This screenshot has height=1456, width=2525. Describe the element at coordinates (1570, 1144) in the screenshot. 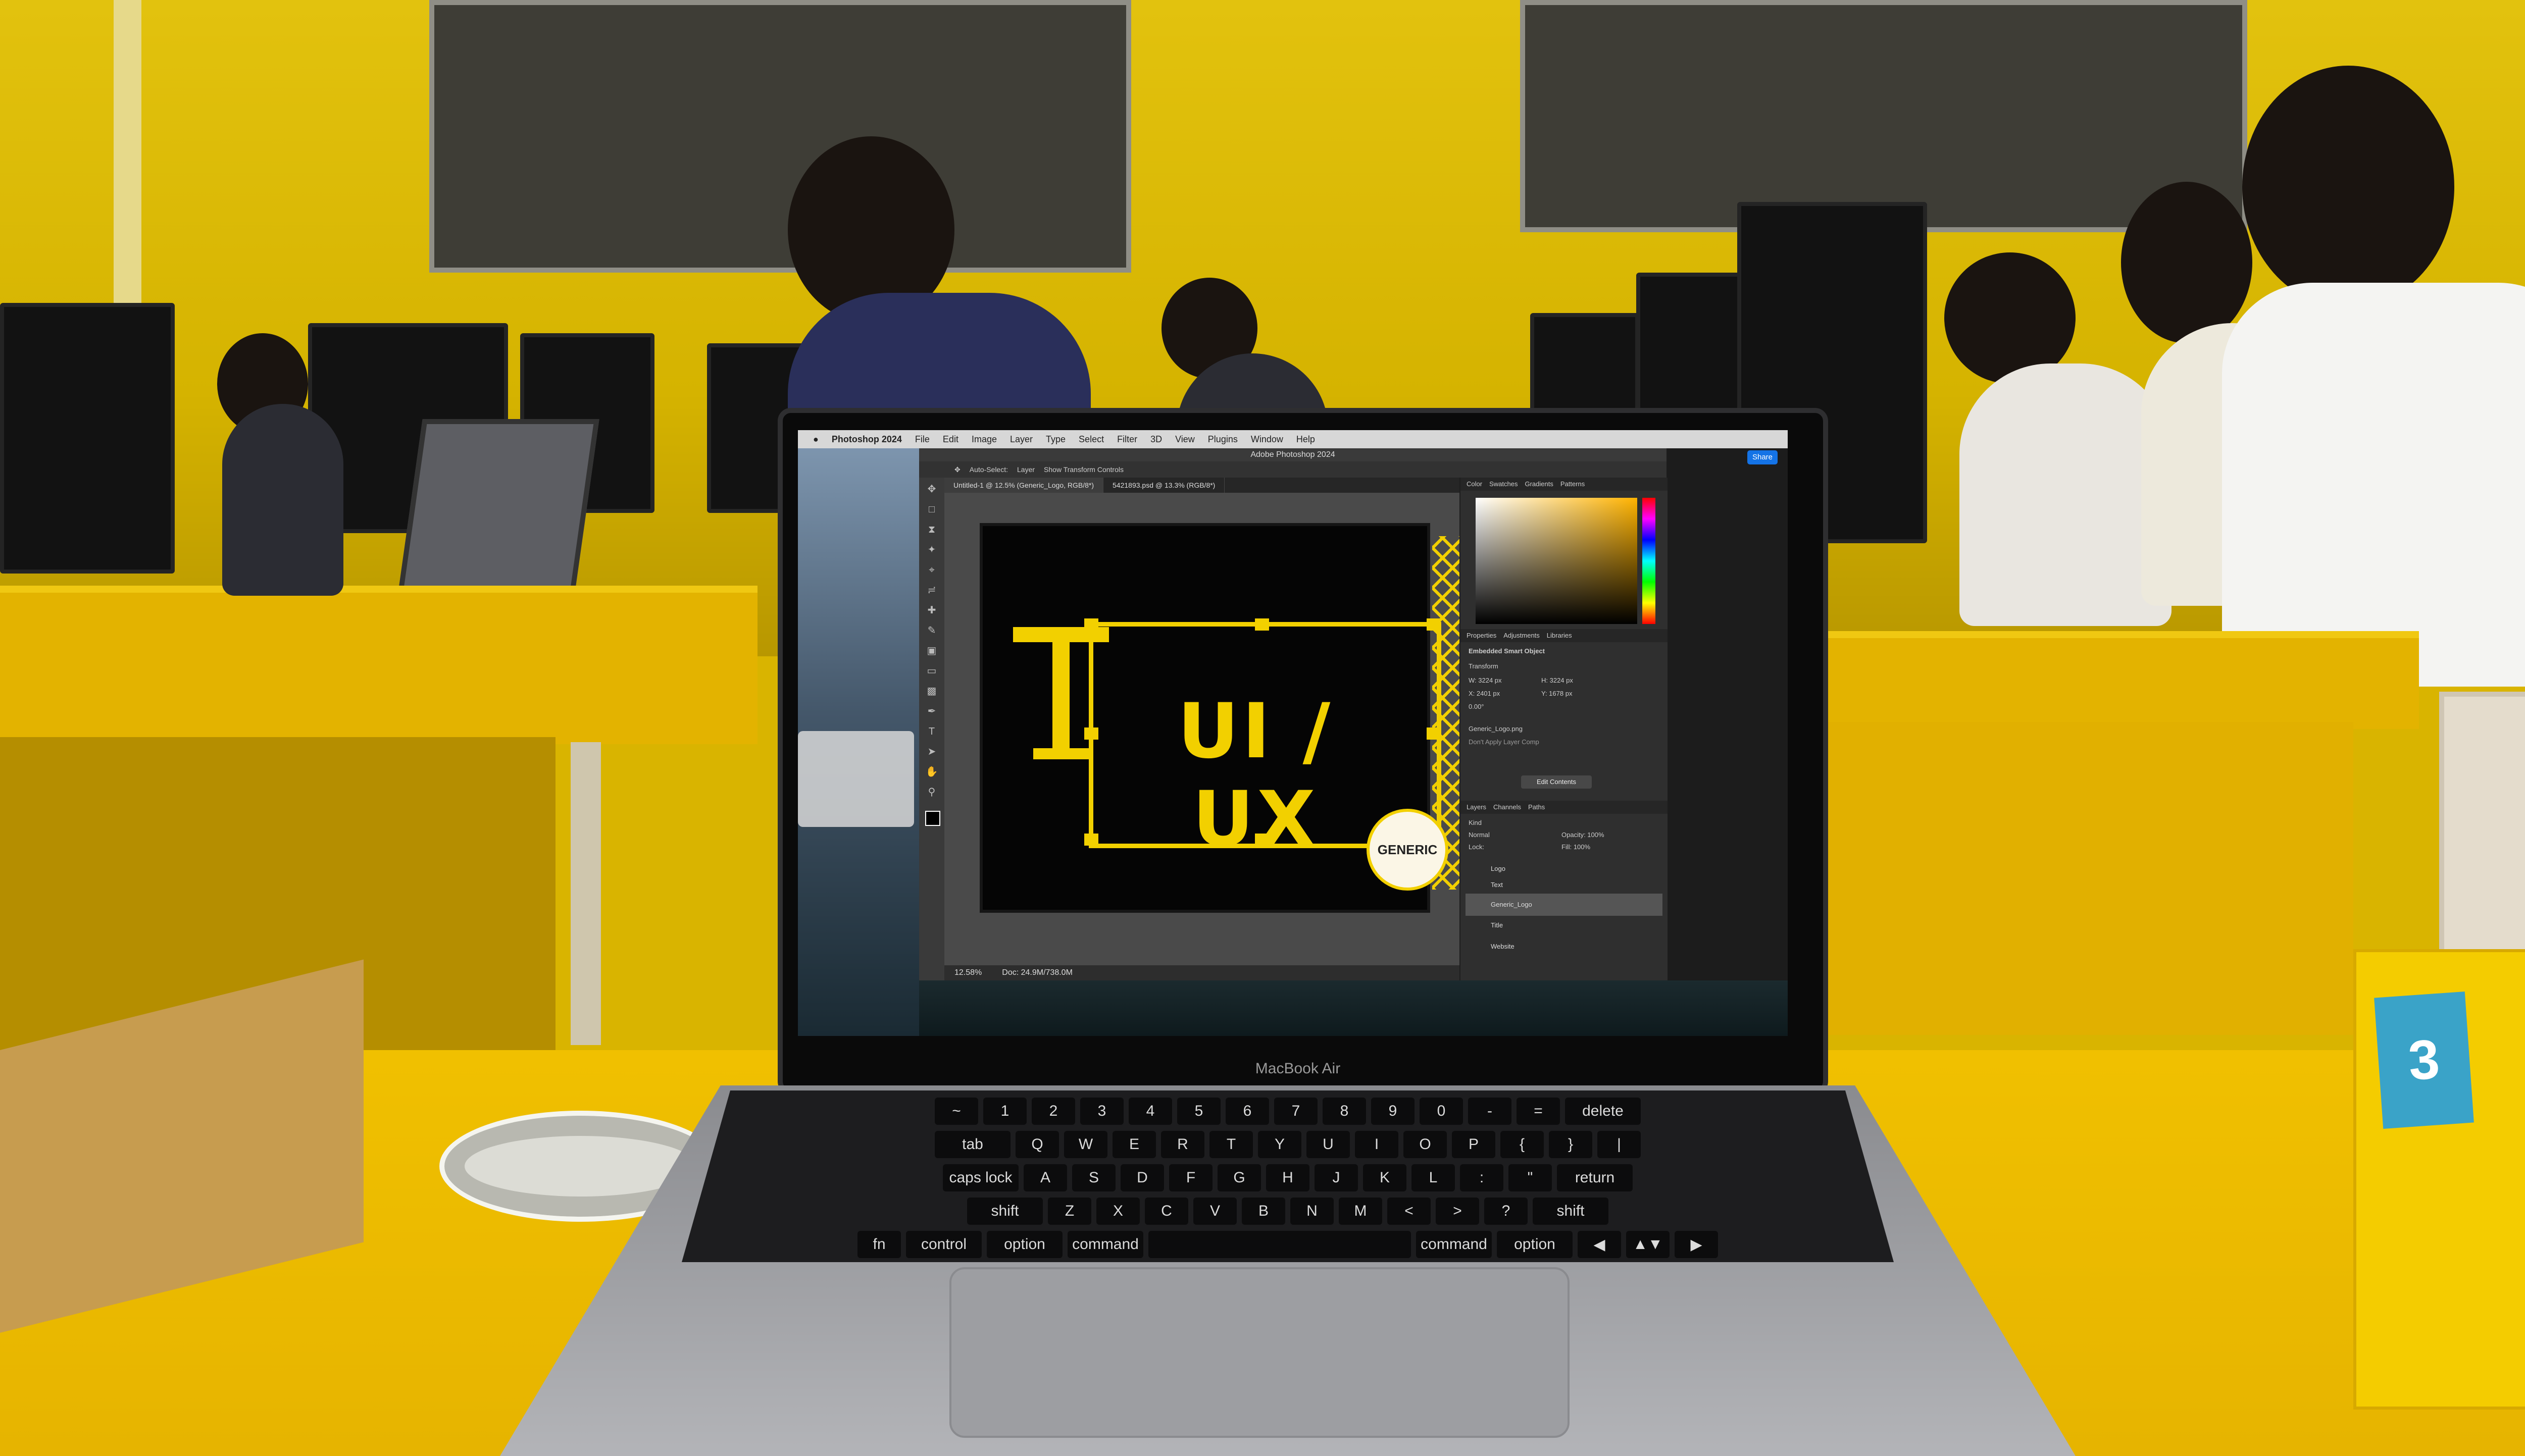

I see `keyboard-key: }` at that location.